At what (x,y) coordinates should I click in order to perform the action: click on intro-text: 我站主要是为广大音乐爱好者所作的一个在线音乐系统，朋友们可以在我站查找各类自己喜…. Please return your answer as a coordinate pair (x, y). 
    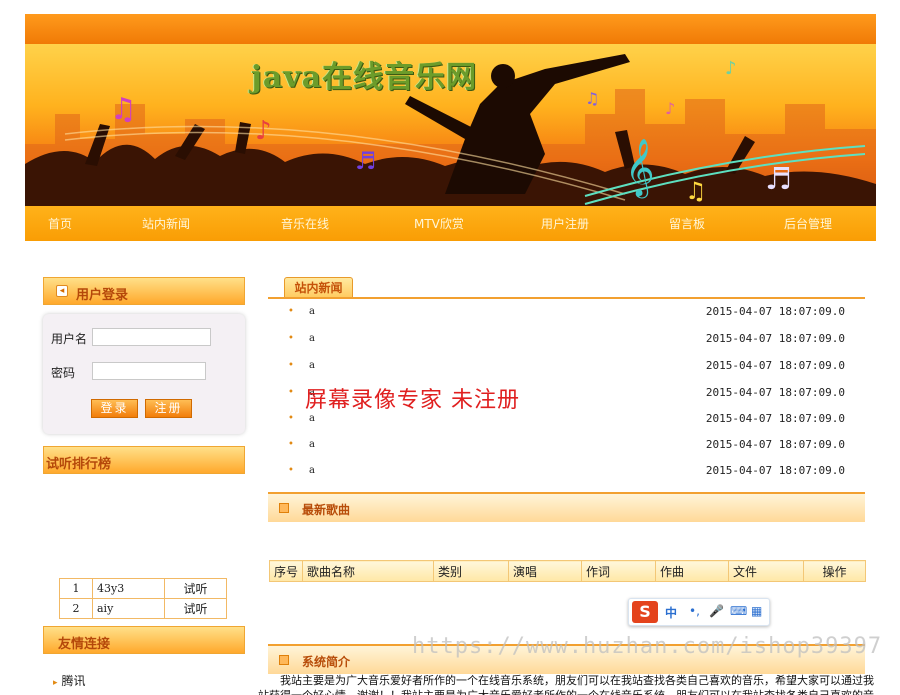
    Looking at the image, I should click on (566, 684).